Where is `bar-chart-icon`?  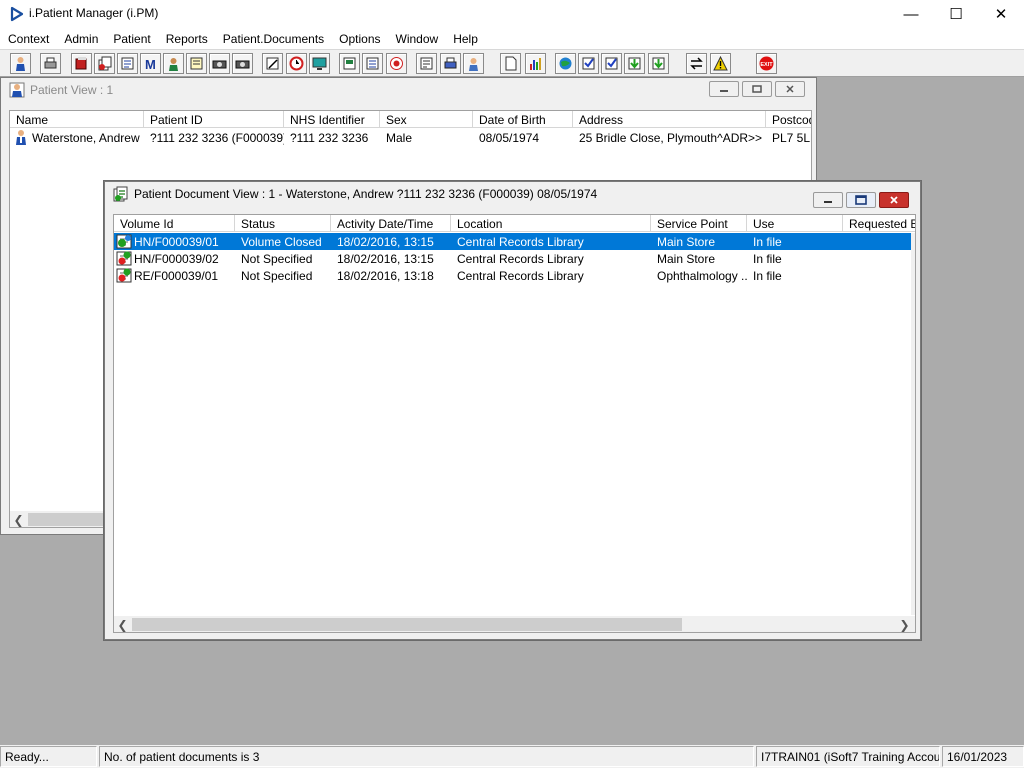 bar-chart-icon is located at coordinates (535, 64).